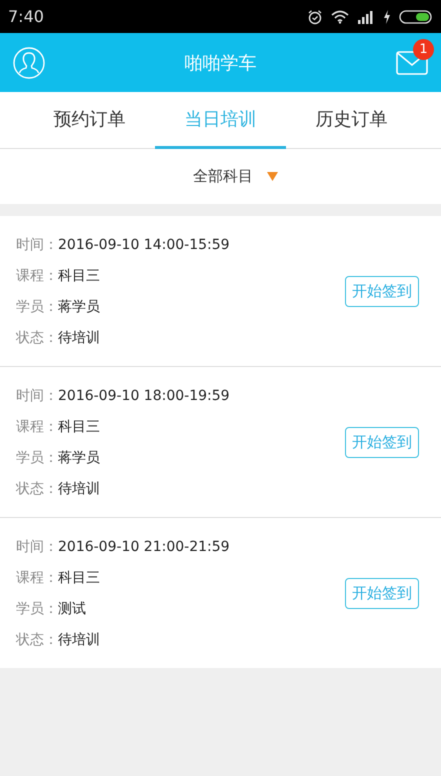 Image resolution: width=441 pixels, height=776 pixels. Describe the element at coordinates (366, 17) in the screenshot. I see `signal-icon` at that location.